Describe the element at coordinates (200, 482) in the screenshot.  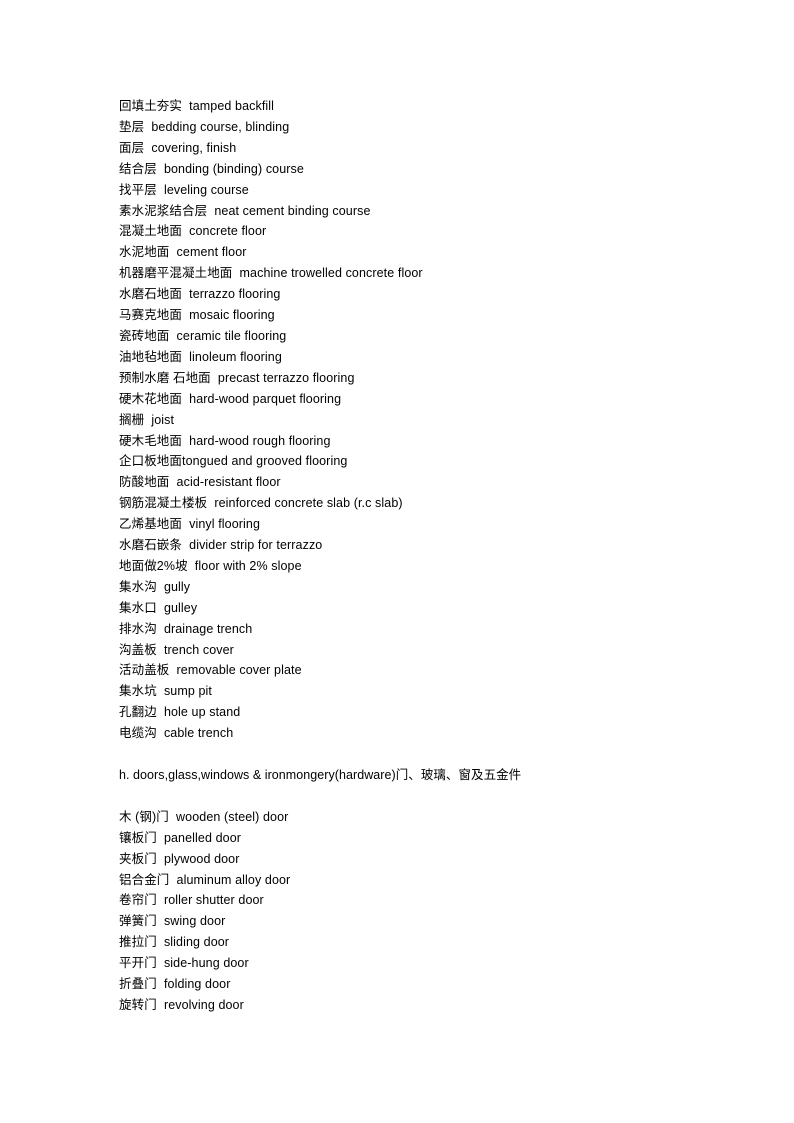
I see `glossary-entry: 防酸地面 acid-resistant floor` at that location.